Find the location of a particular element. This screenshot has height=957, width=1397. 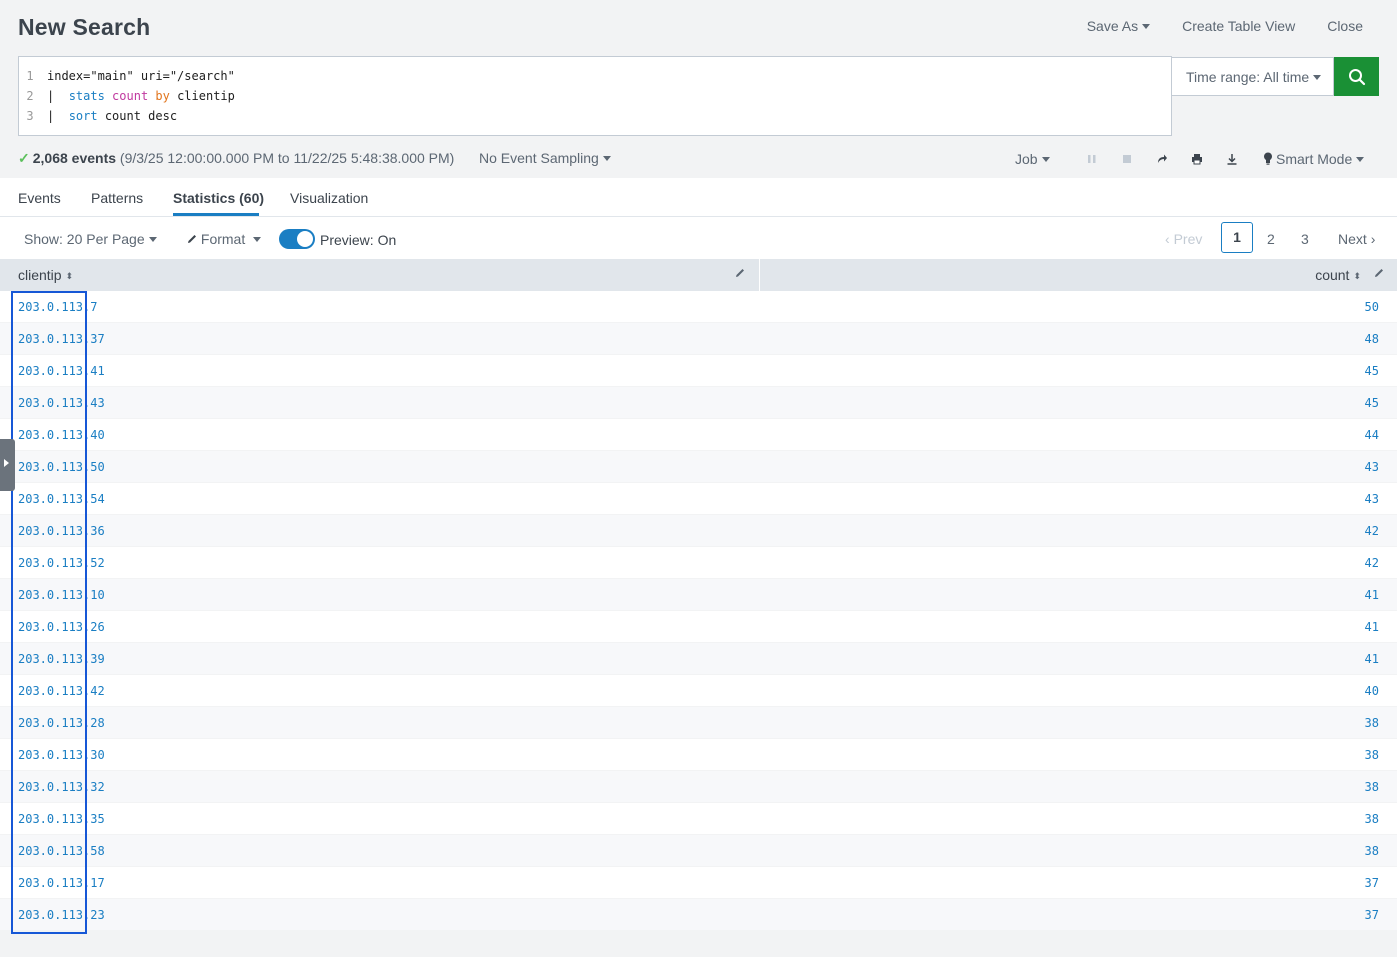

cell-clientip: 203.0.113.37 is located at coordinates (61, 339).